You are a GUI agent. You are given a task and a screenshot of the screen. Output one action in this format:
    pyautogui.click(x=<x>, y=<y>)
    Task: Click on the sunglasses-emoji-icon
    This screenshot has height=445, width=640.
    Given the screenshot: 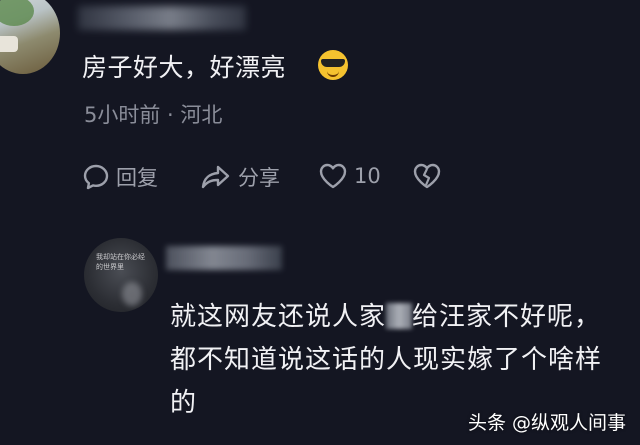 What is the action you would take?
    pyautogui.click(x=333, y=65)
    